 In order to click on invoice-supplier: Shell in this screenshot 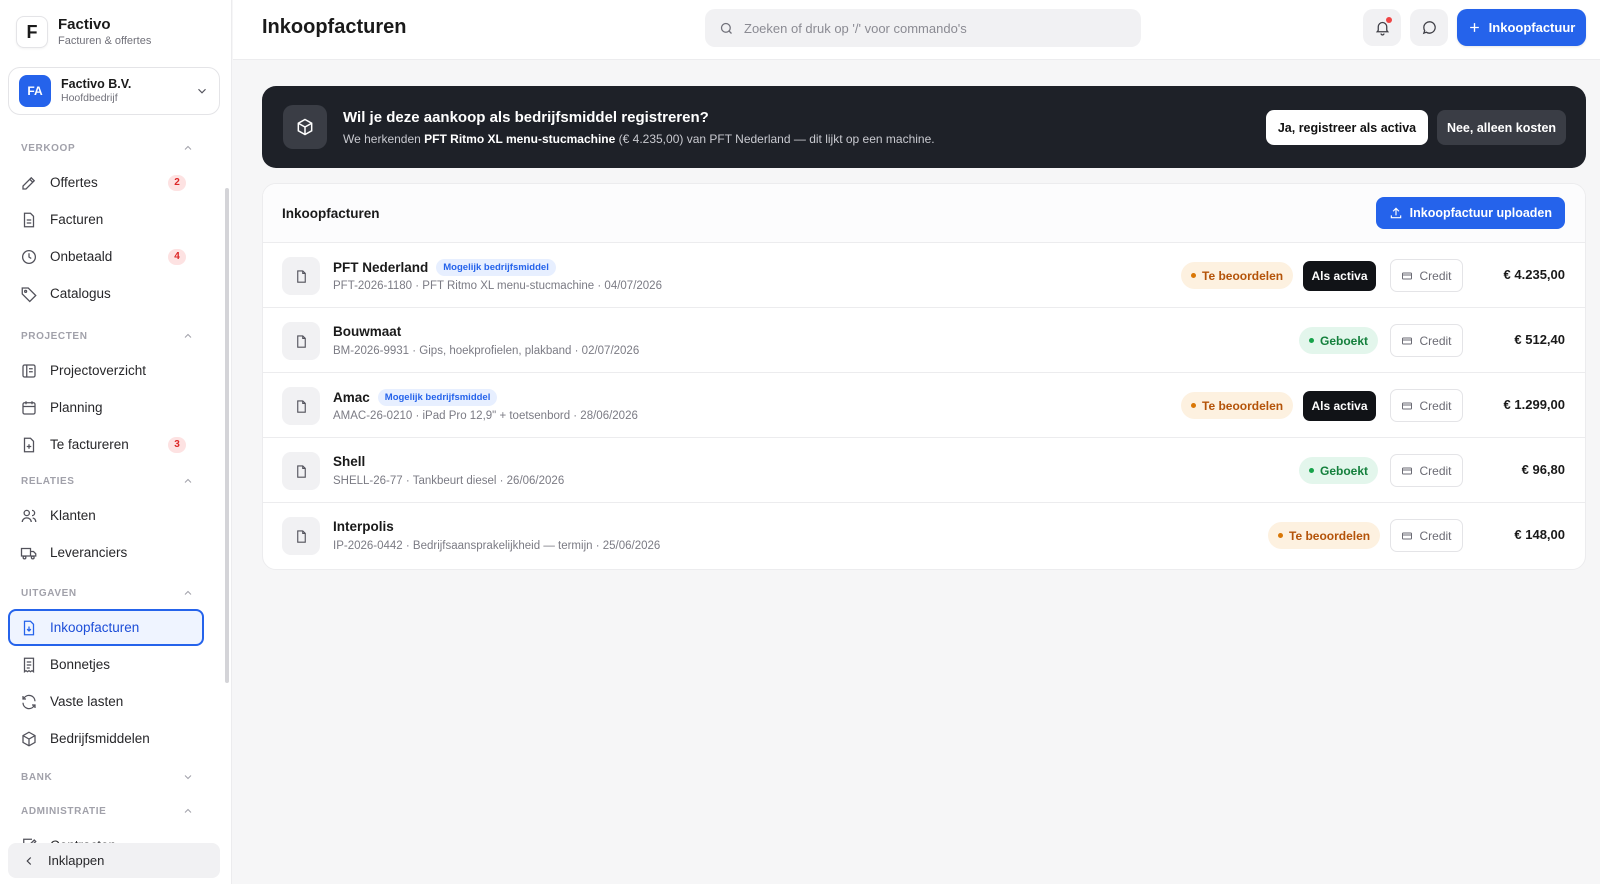, I will do `click(349, 461)`.